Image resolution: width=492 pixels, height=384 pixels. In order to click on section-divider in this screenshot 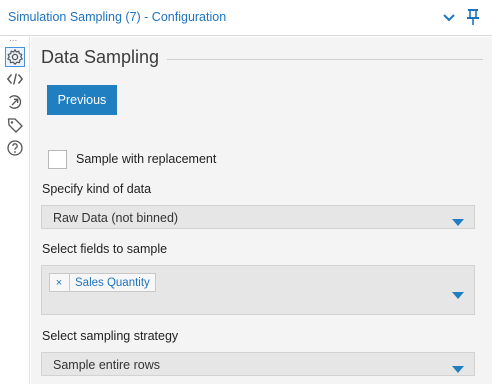, I will do `click(325, 59)`.